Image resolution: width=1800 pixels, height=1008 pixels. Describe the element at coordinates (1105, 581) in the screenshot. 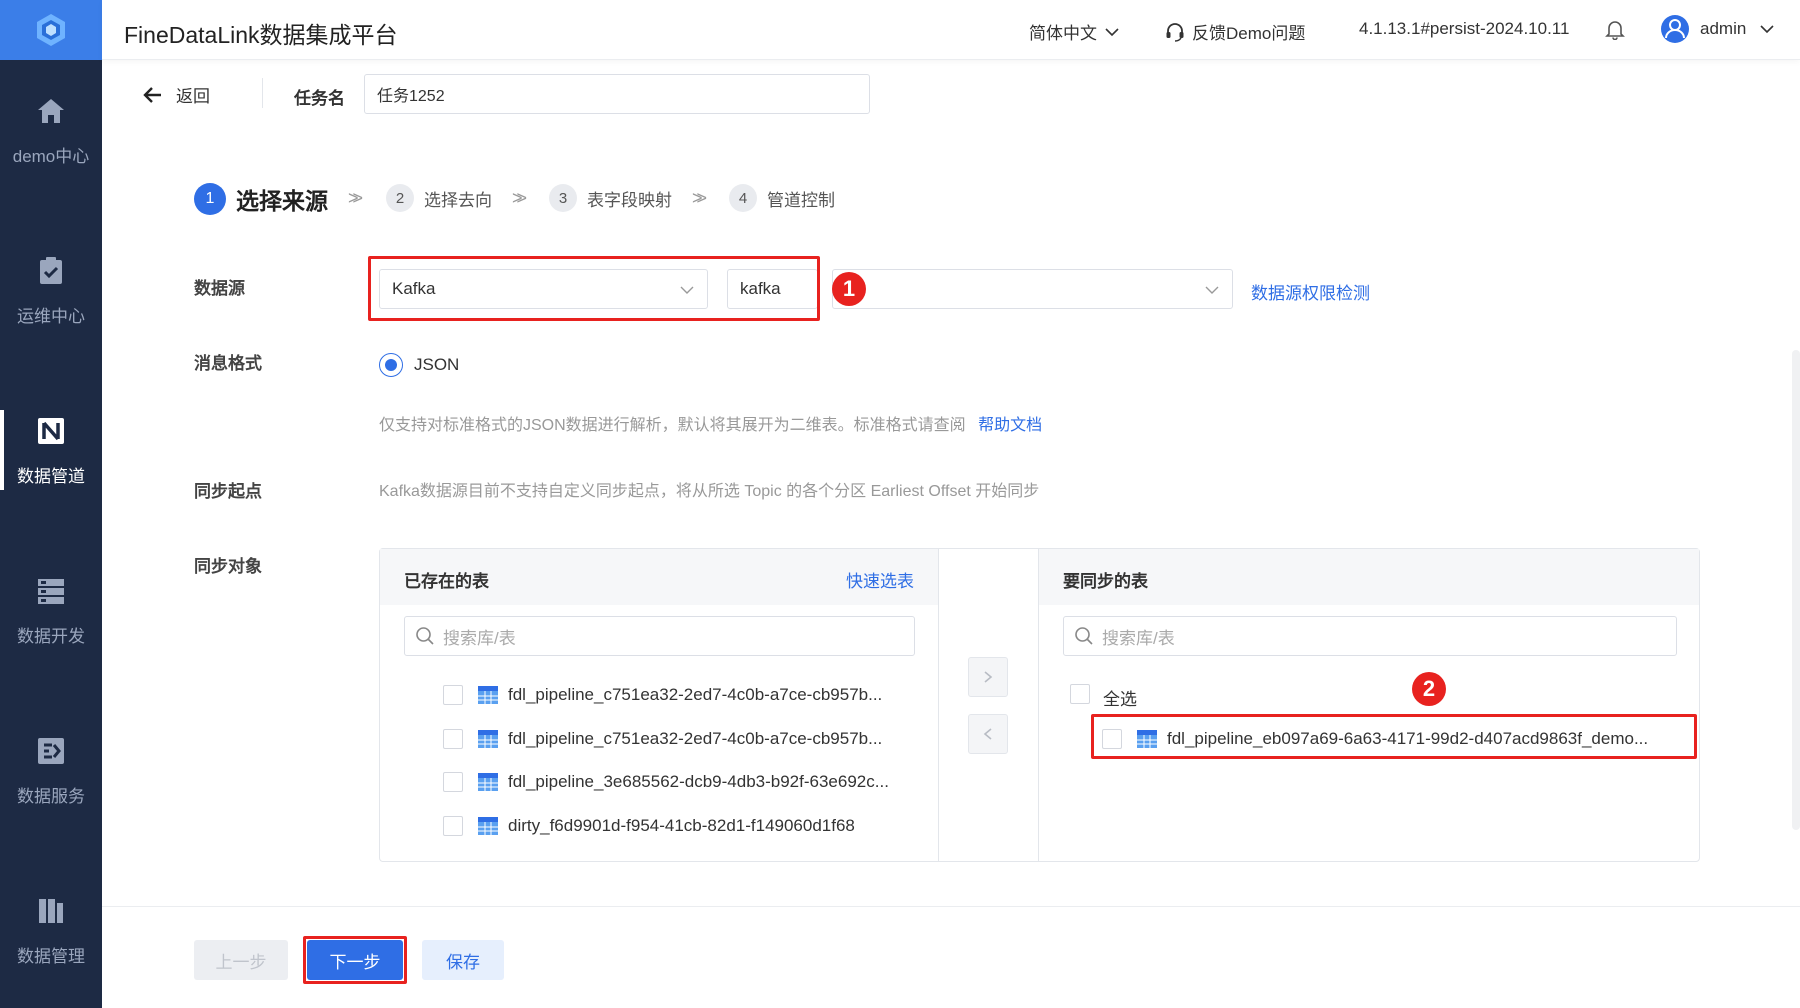

I see `sync-tables-title: 要同步的表` at that location.